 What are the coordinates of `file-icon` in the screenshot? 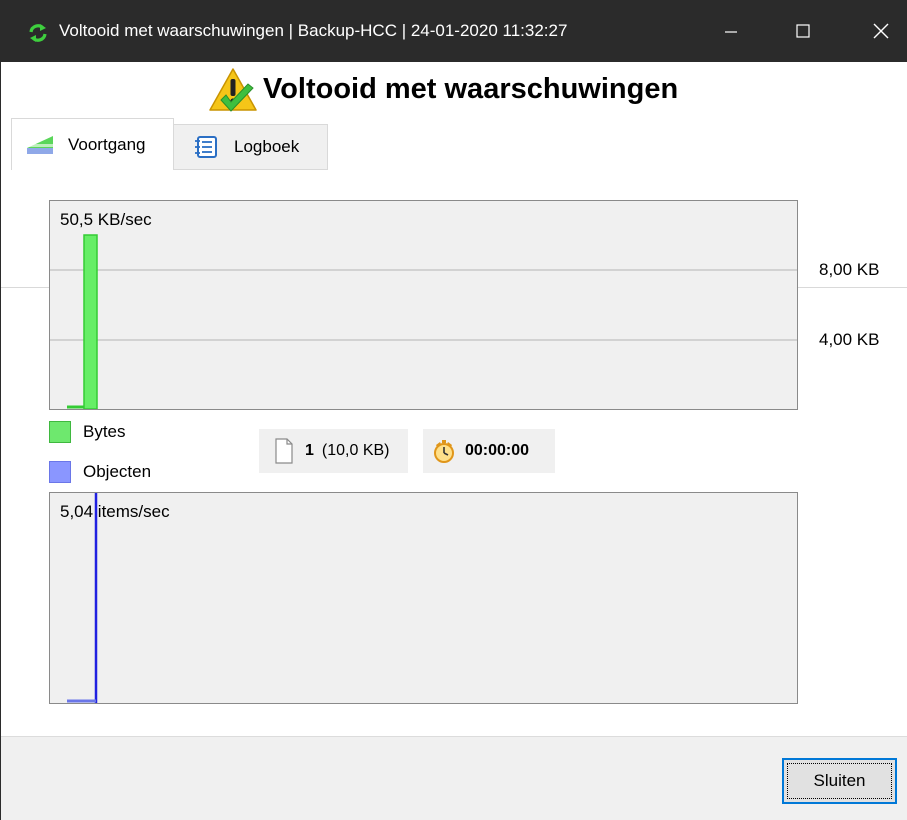 It's located at (284, 451).